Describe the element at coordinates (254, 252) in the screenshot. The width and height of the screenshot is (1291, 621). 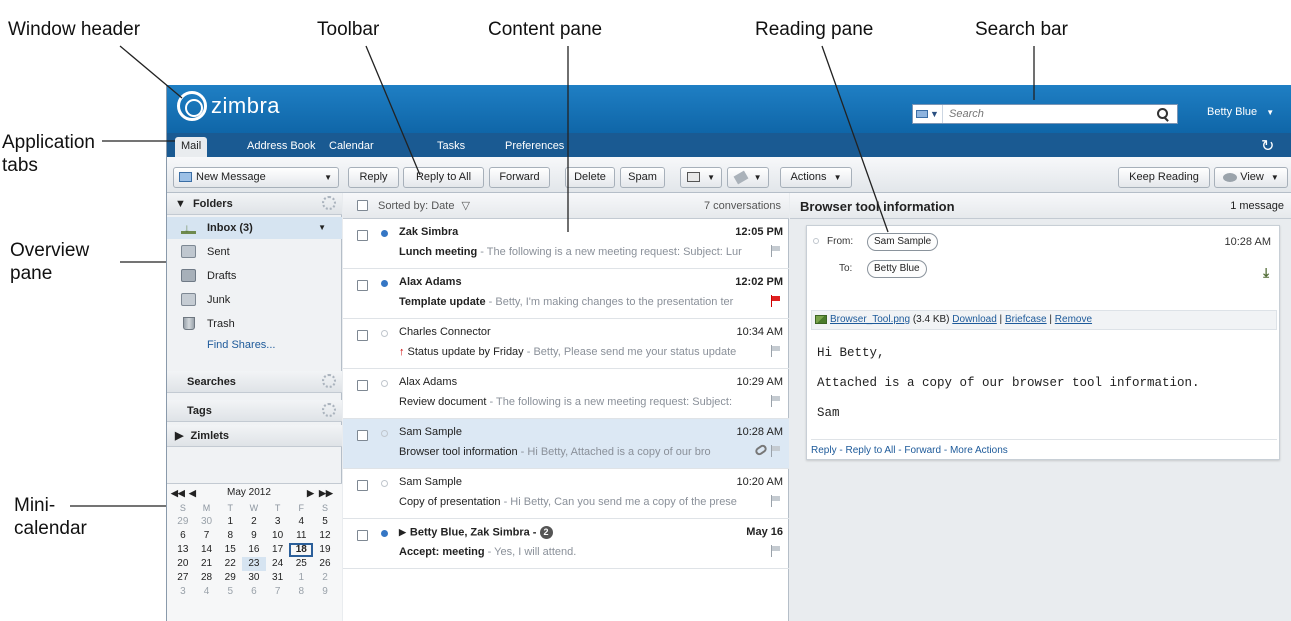
I see `folder-sent: Sent` at that location.